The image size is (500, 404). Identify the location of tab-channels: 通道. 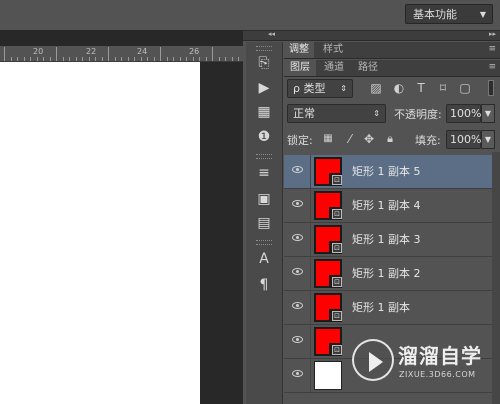
(334, 68).